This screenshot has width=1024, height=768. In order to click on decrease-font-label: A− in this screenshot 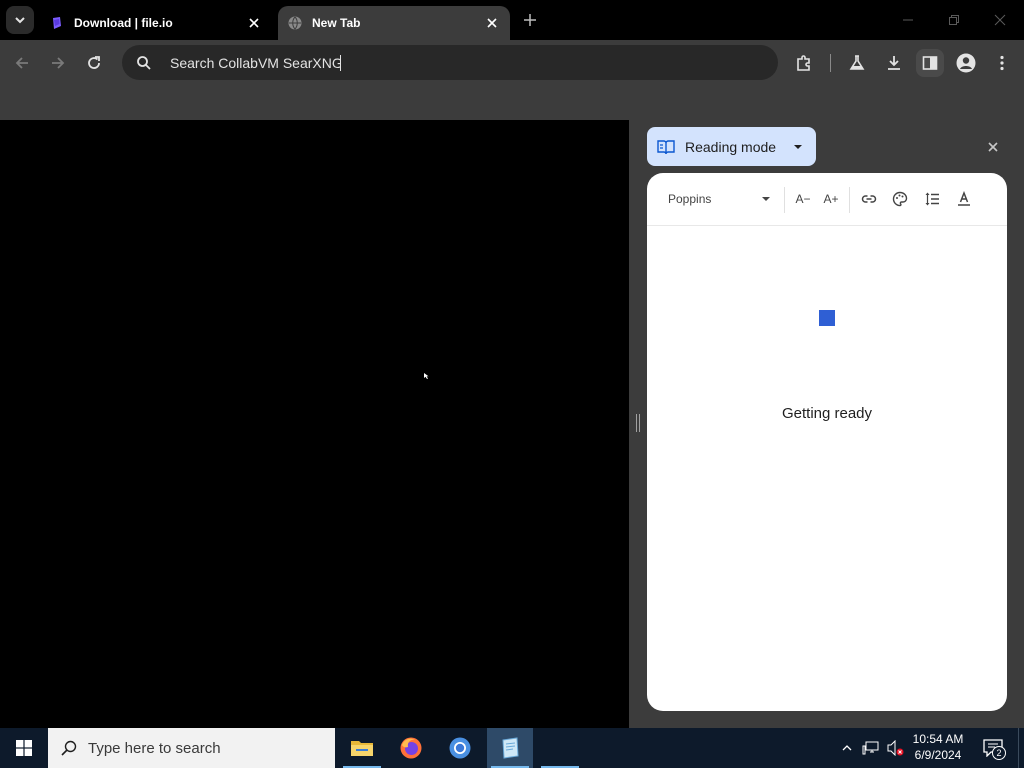, I will do `click(803, 199)`.